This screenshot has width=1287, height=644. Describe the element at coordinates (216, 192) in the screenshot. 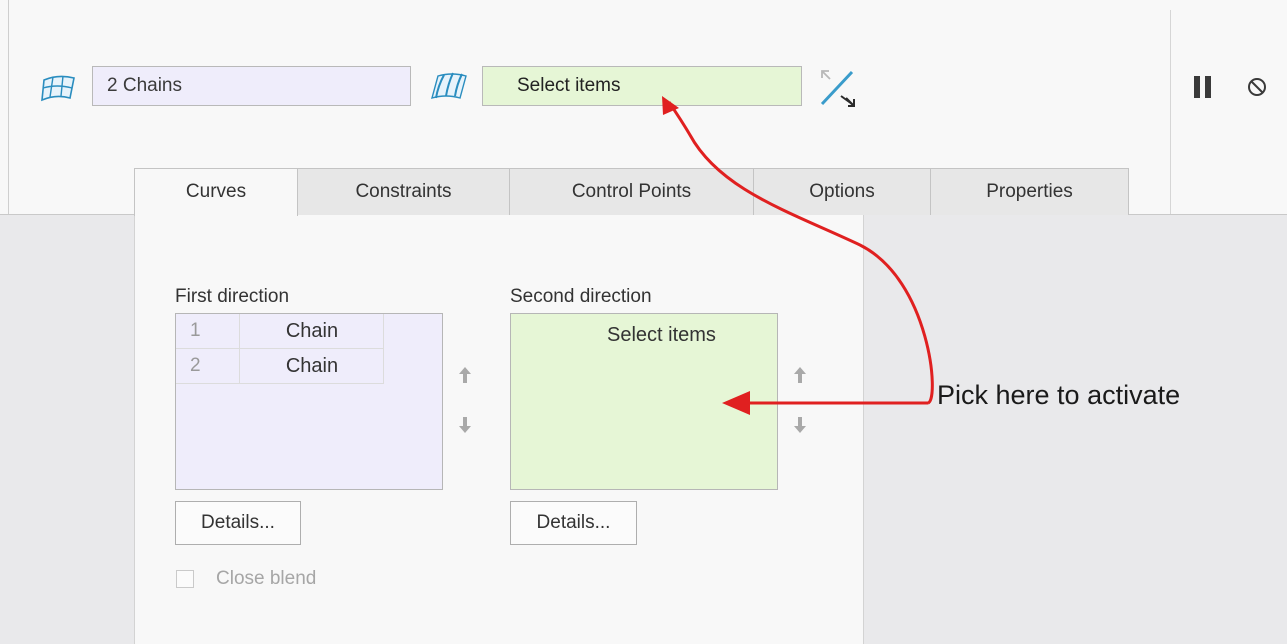

I see `tab-curves: Curves` at that location.